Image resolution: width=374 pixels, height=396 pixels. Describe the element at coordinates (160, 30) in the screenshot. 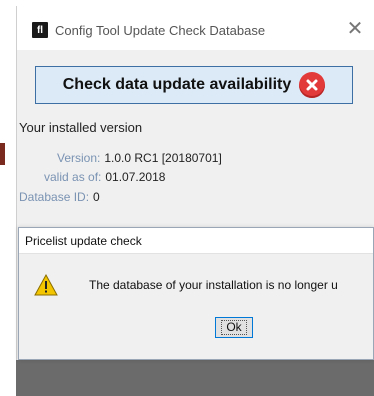

I see `window-title: Config Tool Update Check Database` at that location.